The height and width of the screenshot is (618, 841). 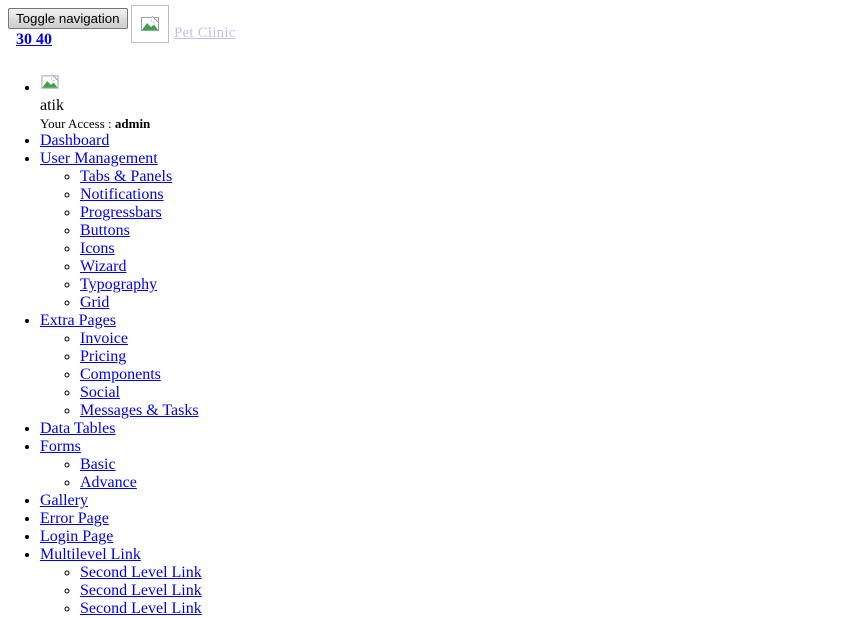 I want to click on nav-sublink-progressbars: Progressbars, so click(x=121, y=212).